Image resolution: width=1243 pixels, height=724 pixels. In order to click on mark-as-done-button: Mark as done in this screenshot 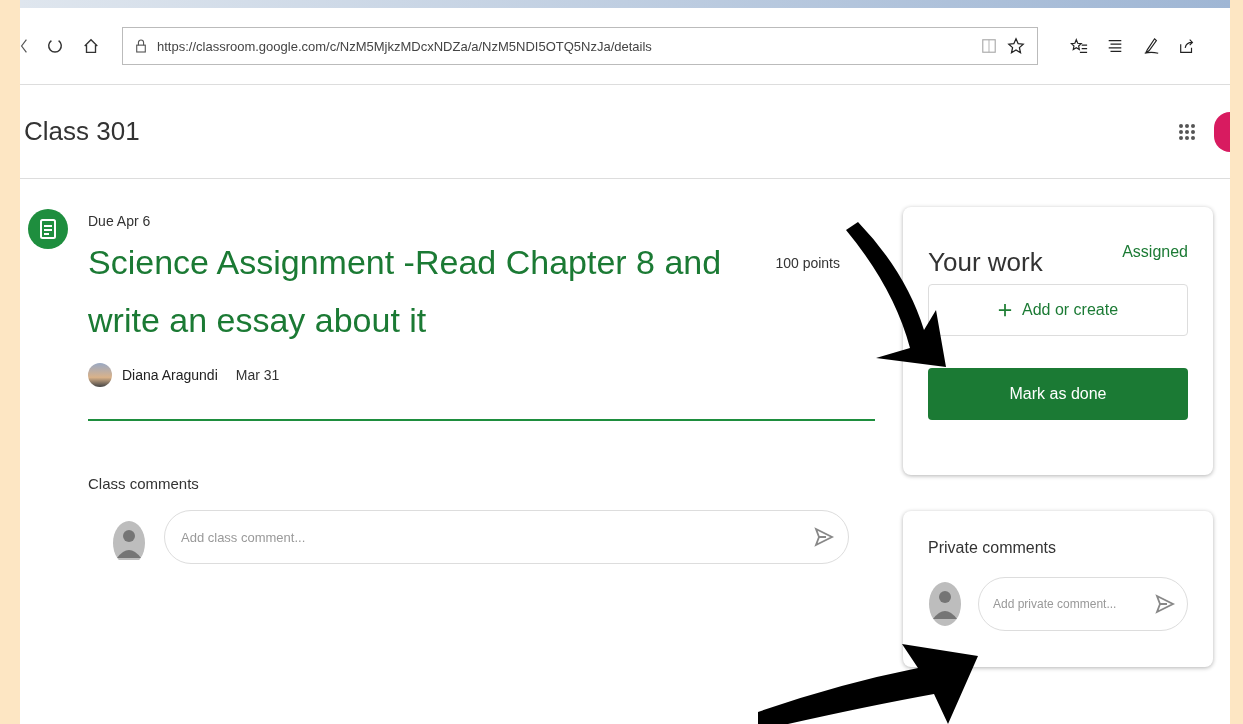, I will do `click(1058, 394)`.